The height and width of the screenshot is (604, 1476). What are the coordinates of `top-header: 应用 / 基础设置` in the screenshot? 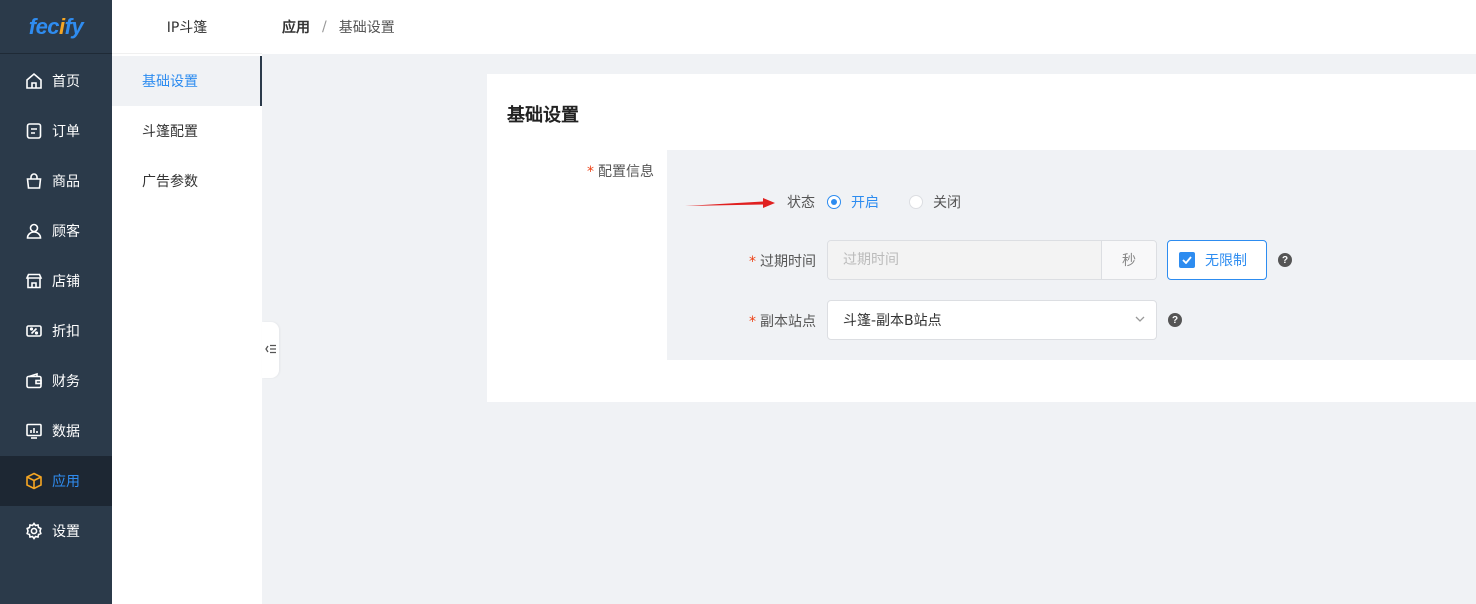 It's located at (869, 27).